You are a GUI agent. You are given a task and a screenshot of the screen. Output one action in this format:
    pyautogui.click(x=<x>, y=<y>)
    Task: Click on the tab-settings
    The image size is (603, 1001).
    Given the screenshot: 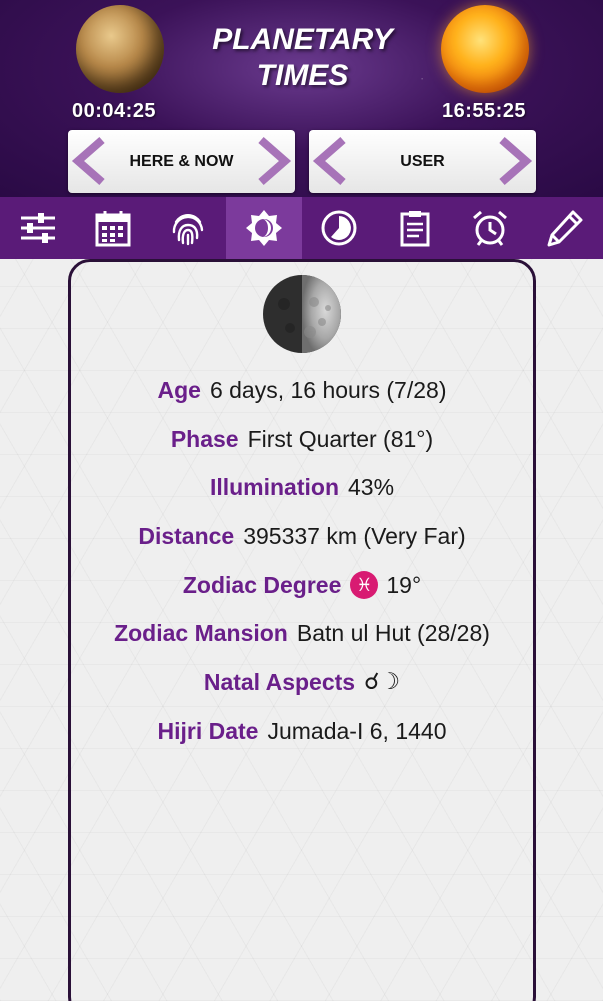 What is the action you would take?
    pyautogui.click(x=37, y=228)
    